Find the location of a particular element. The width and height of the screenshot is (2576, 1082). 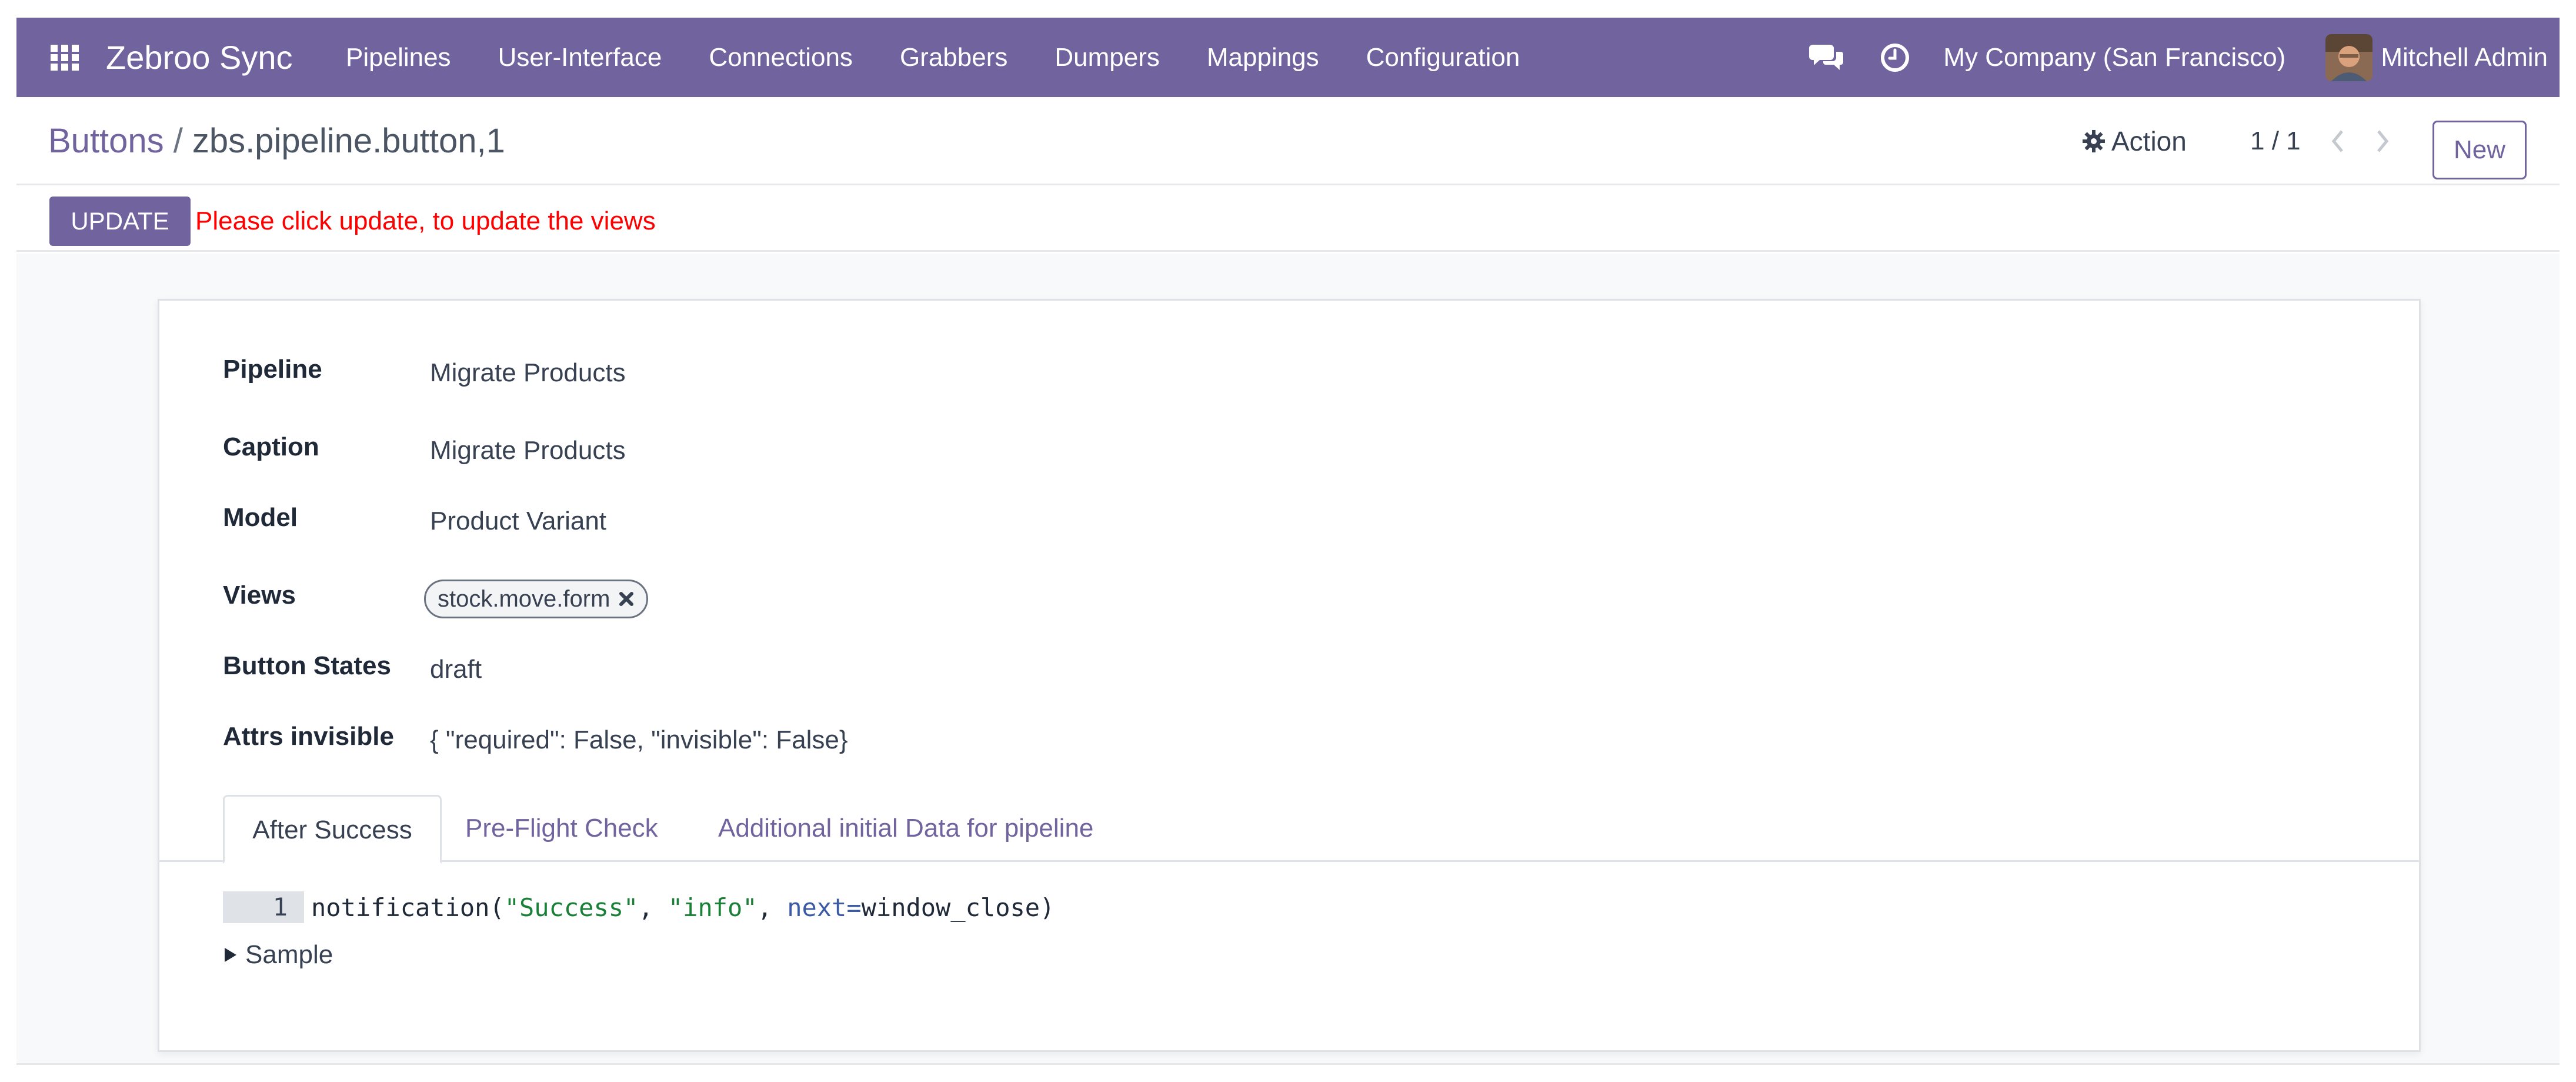

model-label: Model is located at coordinates (260, 518).